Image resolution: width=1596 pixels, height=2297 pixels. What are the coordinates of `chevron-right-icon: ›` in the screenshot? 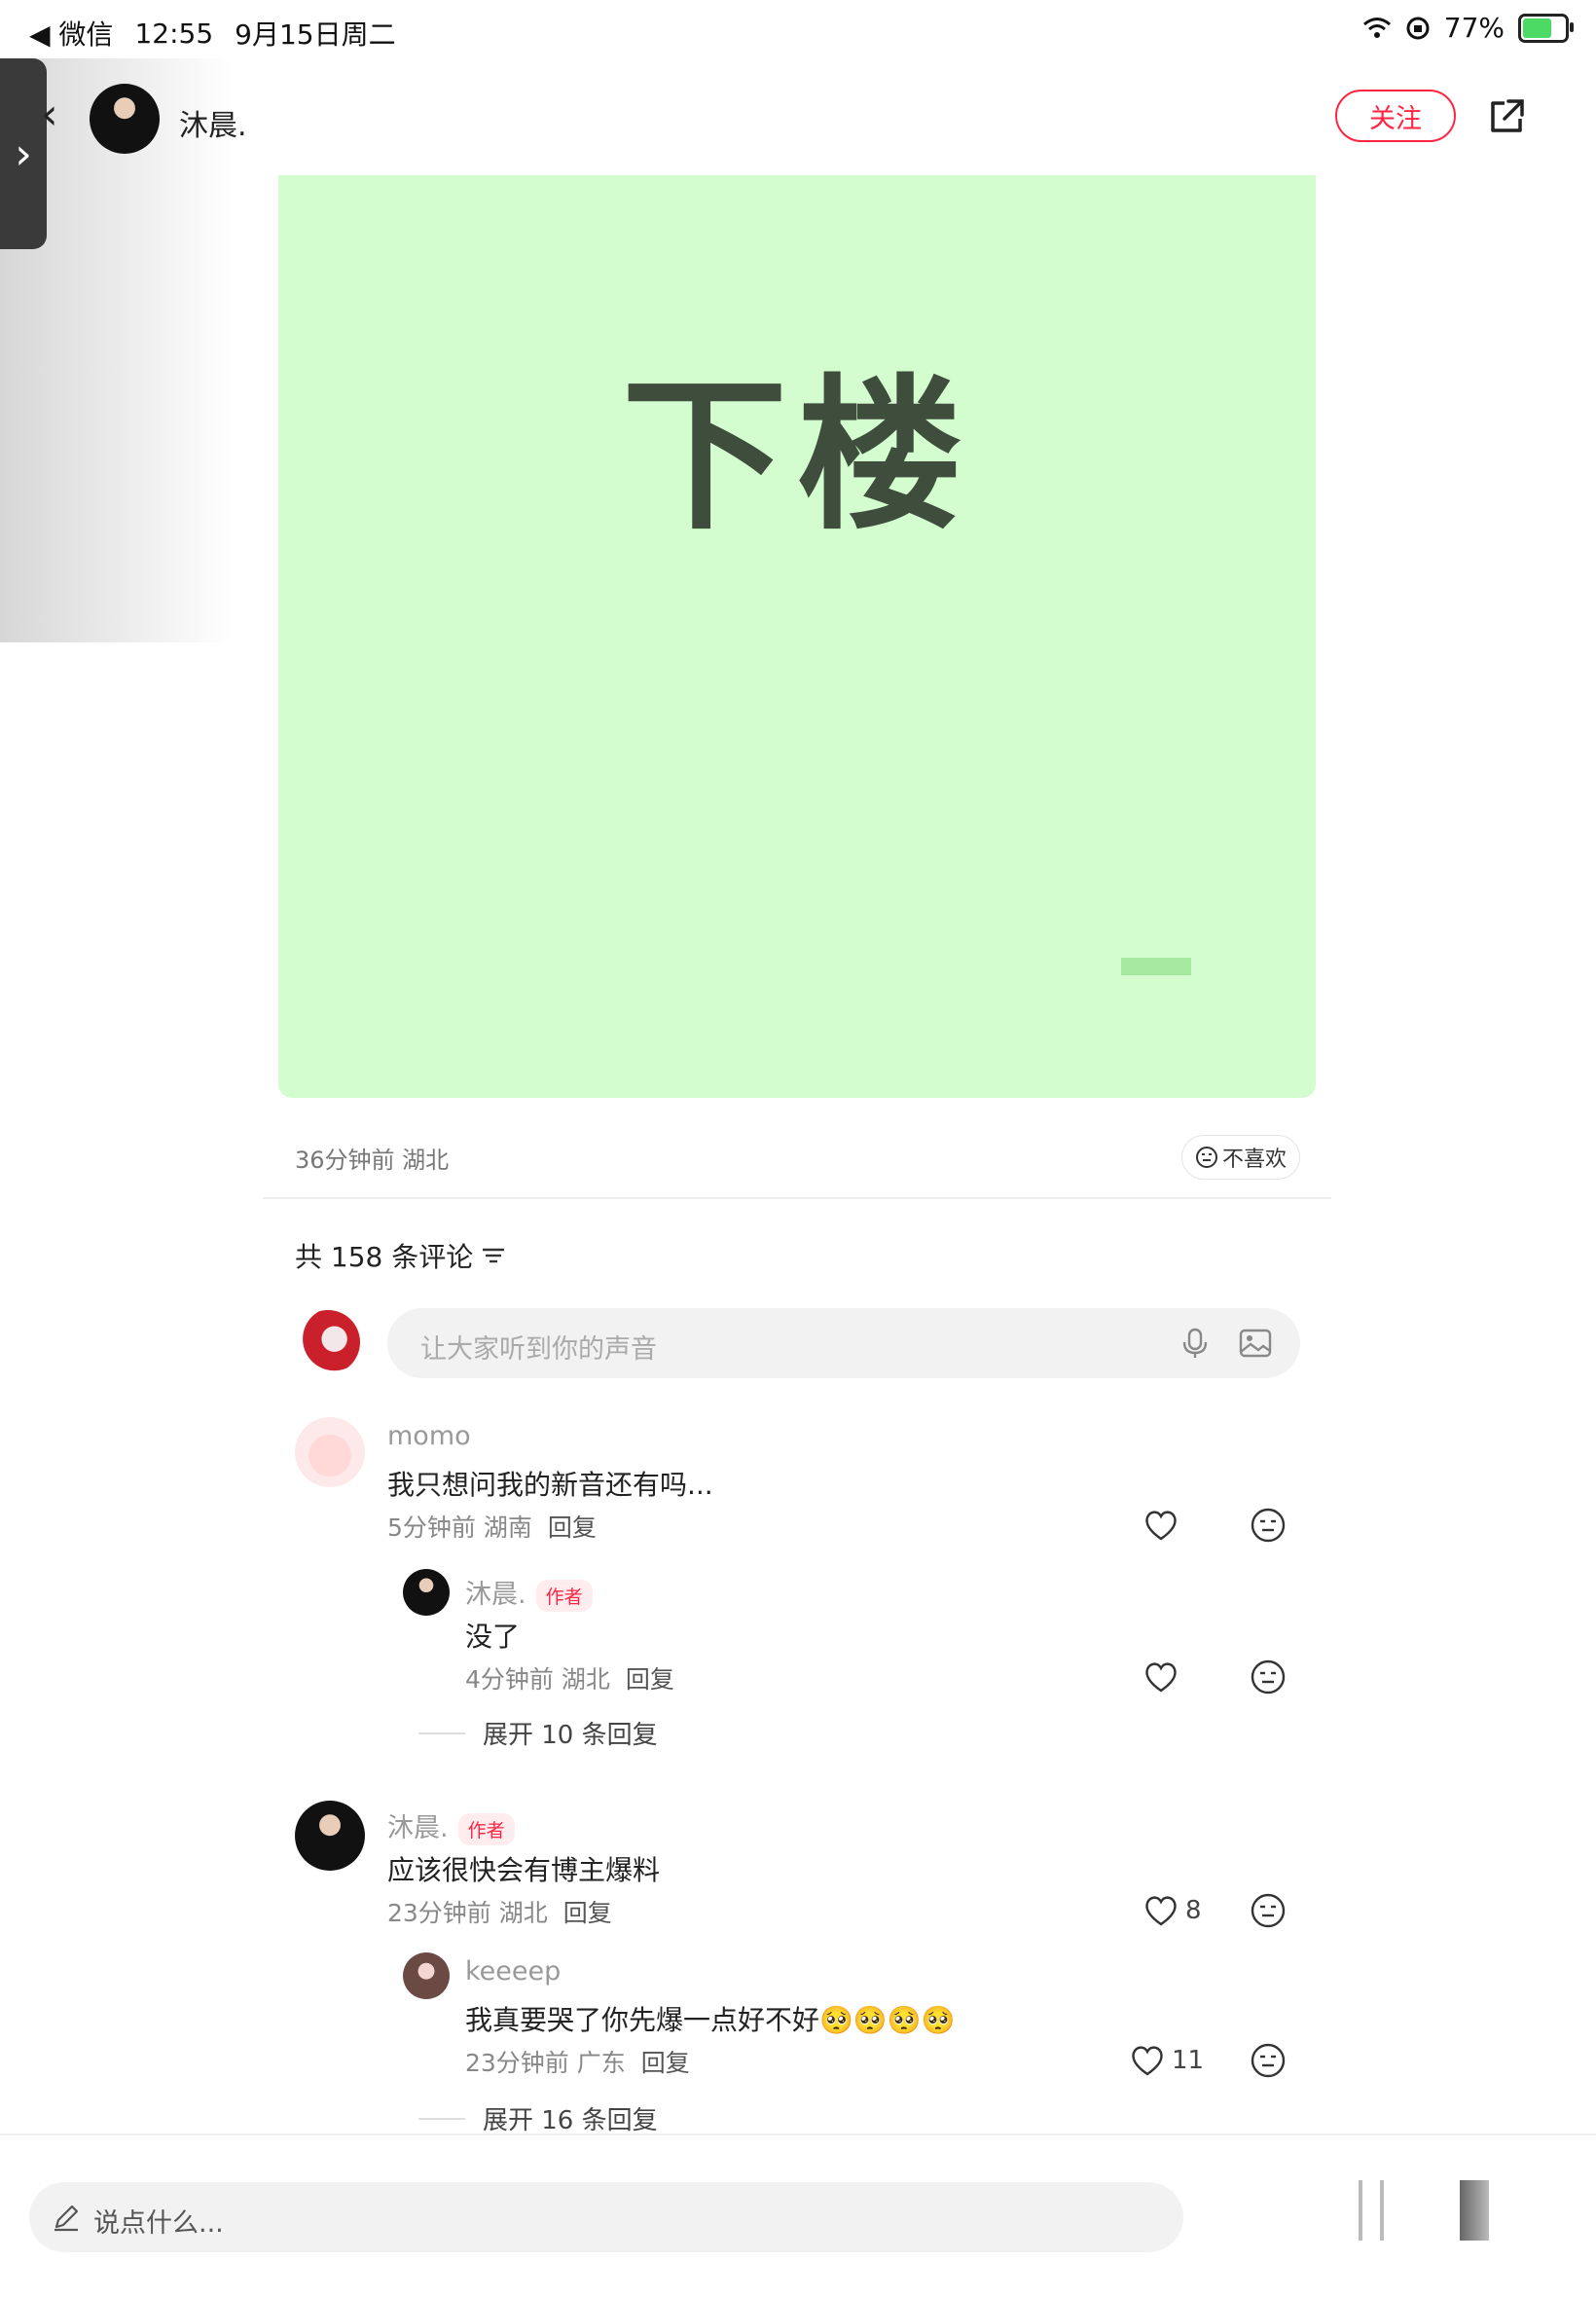 It's located at (23, 153).